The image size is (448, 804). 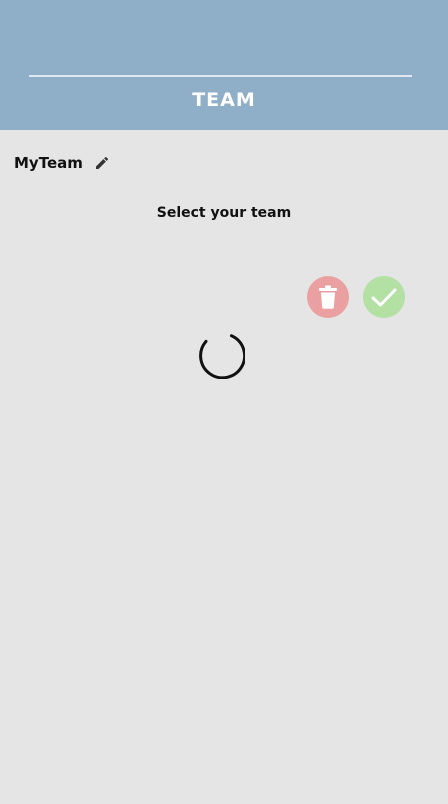 I want to click on select-team-heading: Select your team, so click(x=224, y=213).